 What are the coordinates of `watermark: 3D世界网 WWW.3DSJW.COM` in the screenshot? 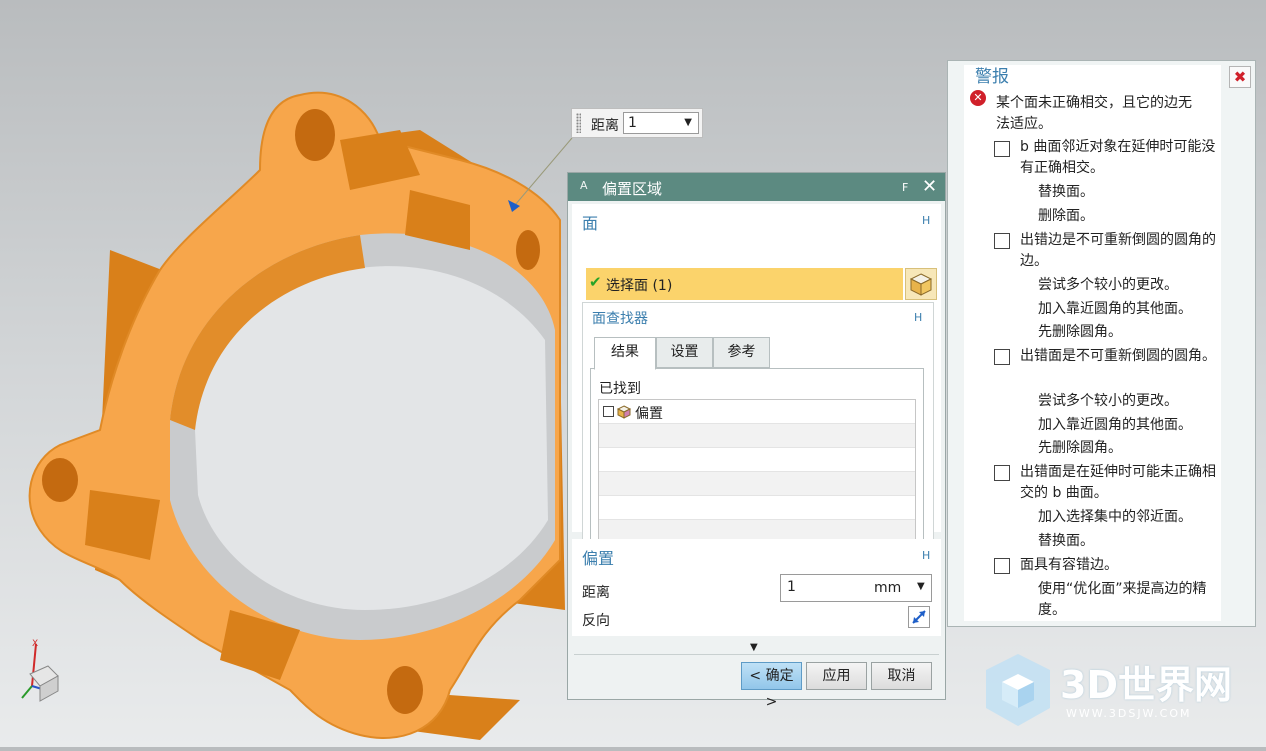 It's located at (1115, 690).